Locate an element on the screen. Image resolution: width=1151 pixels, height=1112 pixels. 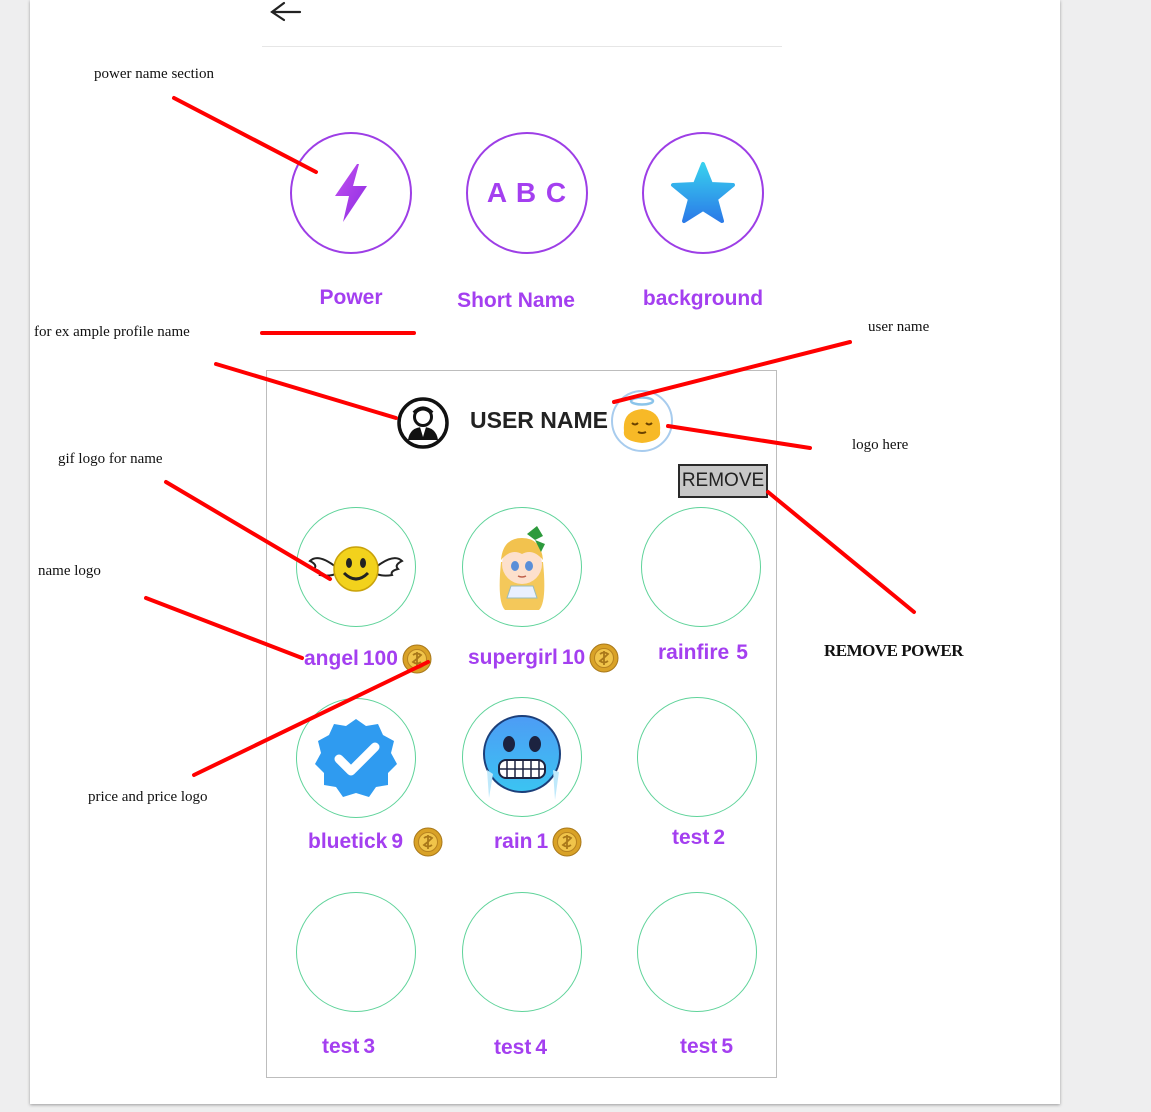
power-name: bluetick is located at coordinates (348, 841).